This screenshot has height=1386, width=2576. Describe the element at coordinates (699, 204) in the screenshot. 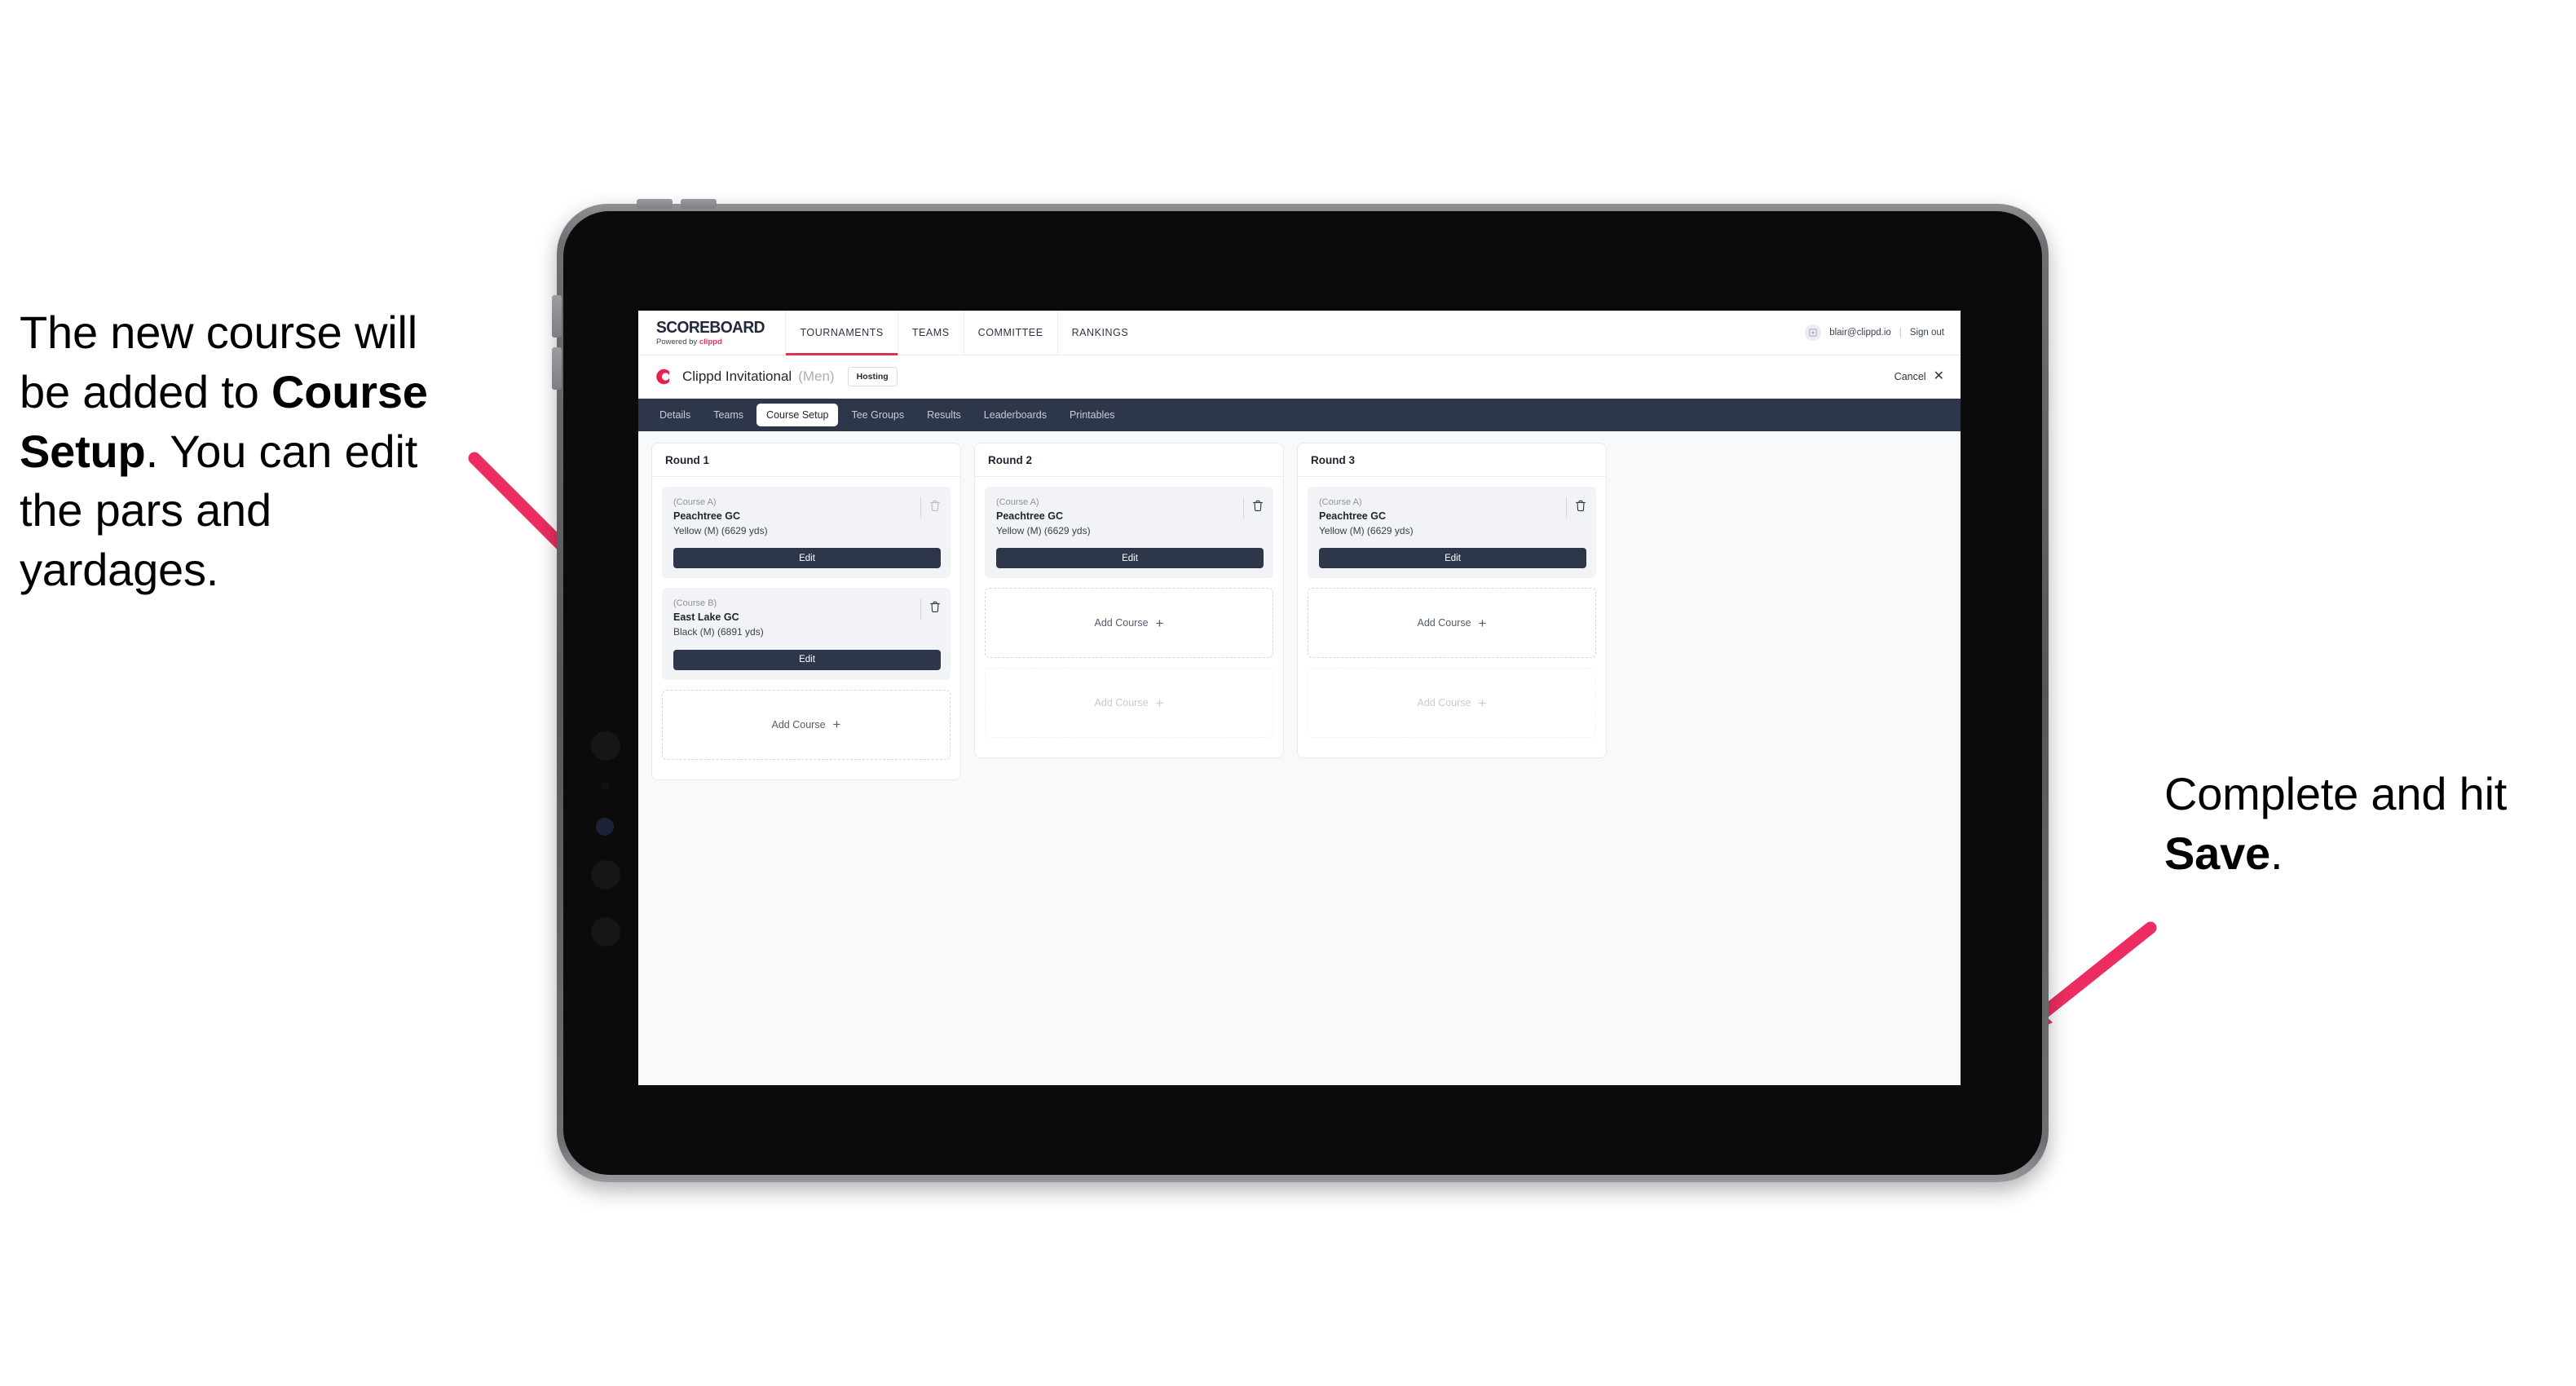

I see `volume-down-button` at that location.